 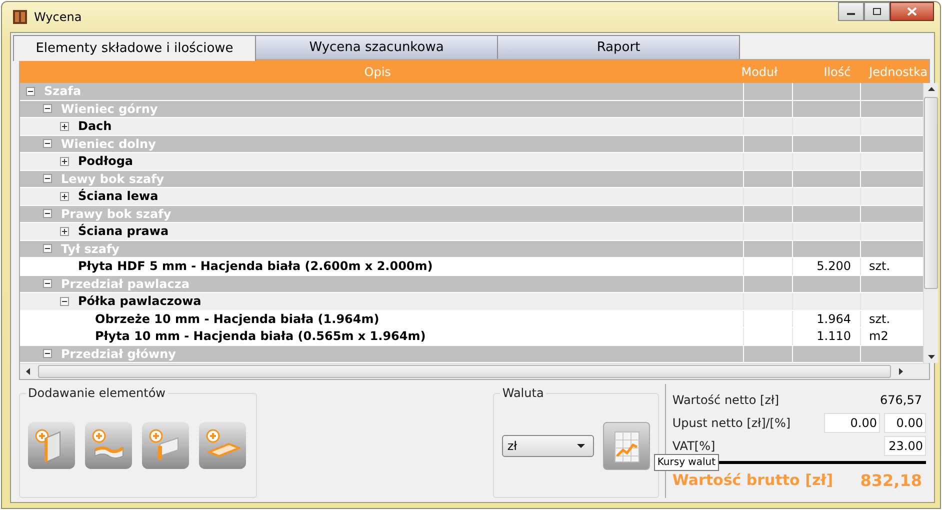 I want to click on discount-percent-field: 0.00, so click(x=905, y=423).